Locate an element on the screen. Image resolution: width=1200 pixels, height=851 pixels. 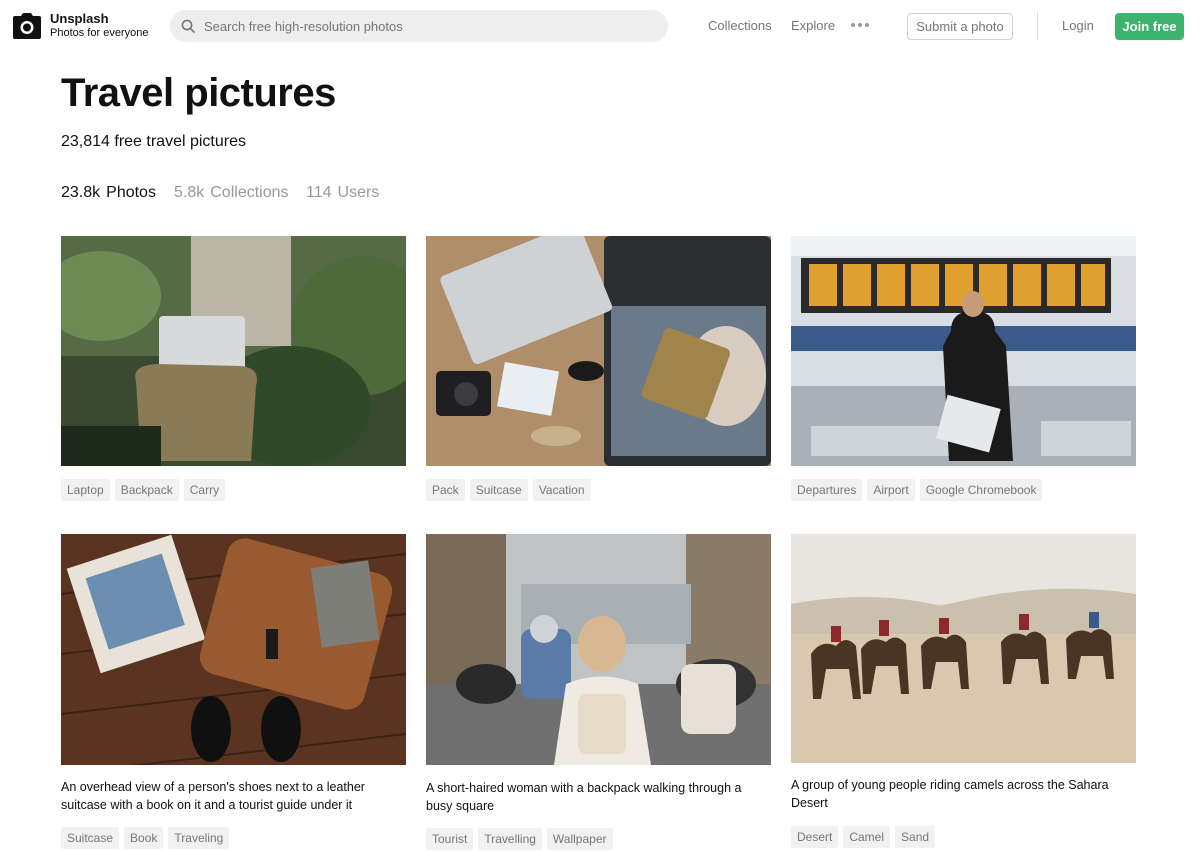
photo-5-tags: Tourist Travelling Wallpaper is located at coordinates (522, 839).